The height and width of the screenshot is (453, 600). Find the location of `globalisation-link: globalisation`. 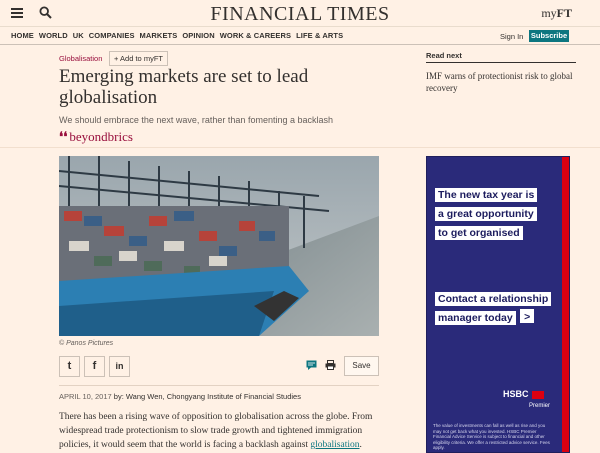

globalisation-link: globalisation is located at coordinates (334, 445).